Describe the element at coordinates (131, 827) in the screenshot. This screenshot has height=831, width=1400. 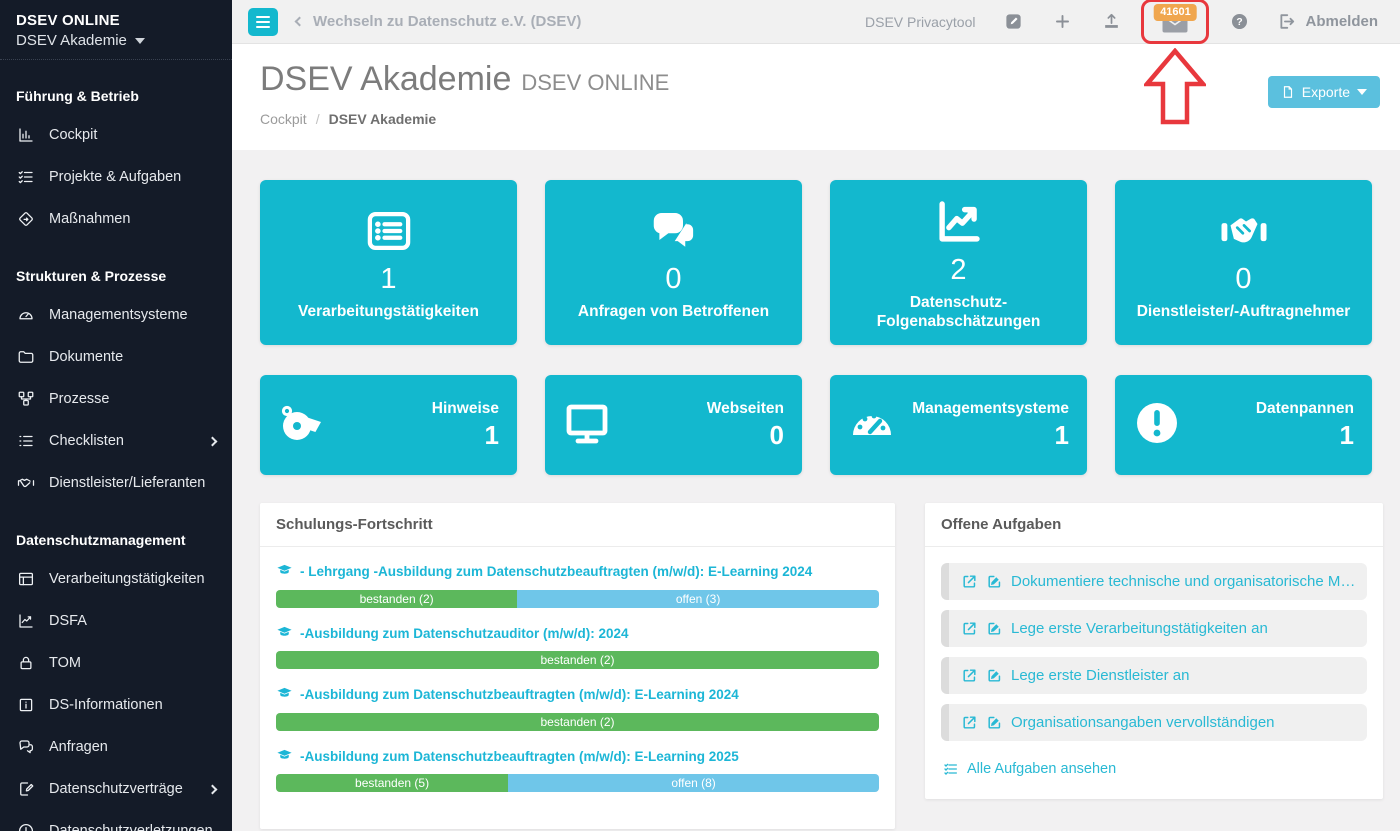
I see `sidebar-item-label: Datenschutzverletzungen` at that location.